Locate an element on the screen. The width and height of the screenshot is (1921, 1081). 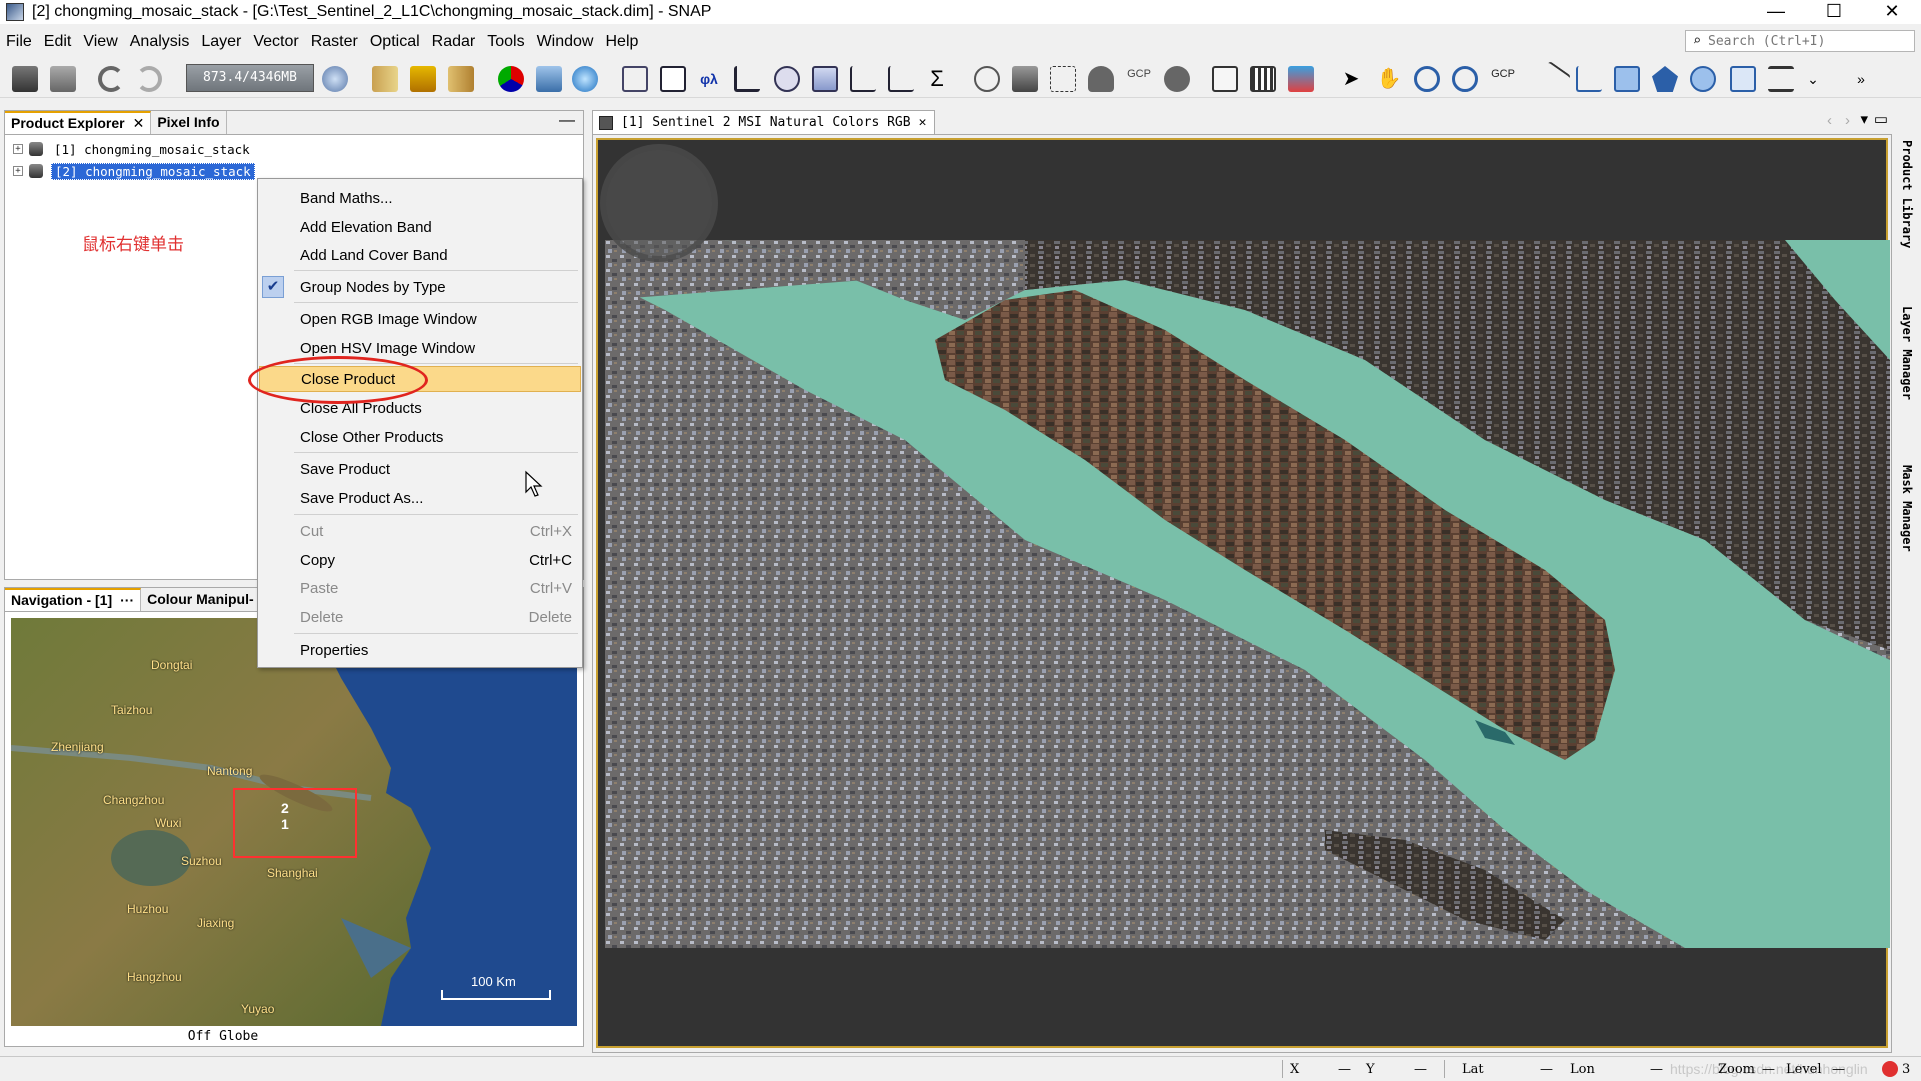
product-library-tab: Product Library is located at coordinates (1907, 194).